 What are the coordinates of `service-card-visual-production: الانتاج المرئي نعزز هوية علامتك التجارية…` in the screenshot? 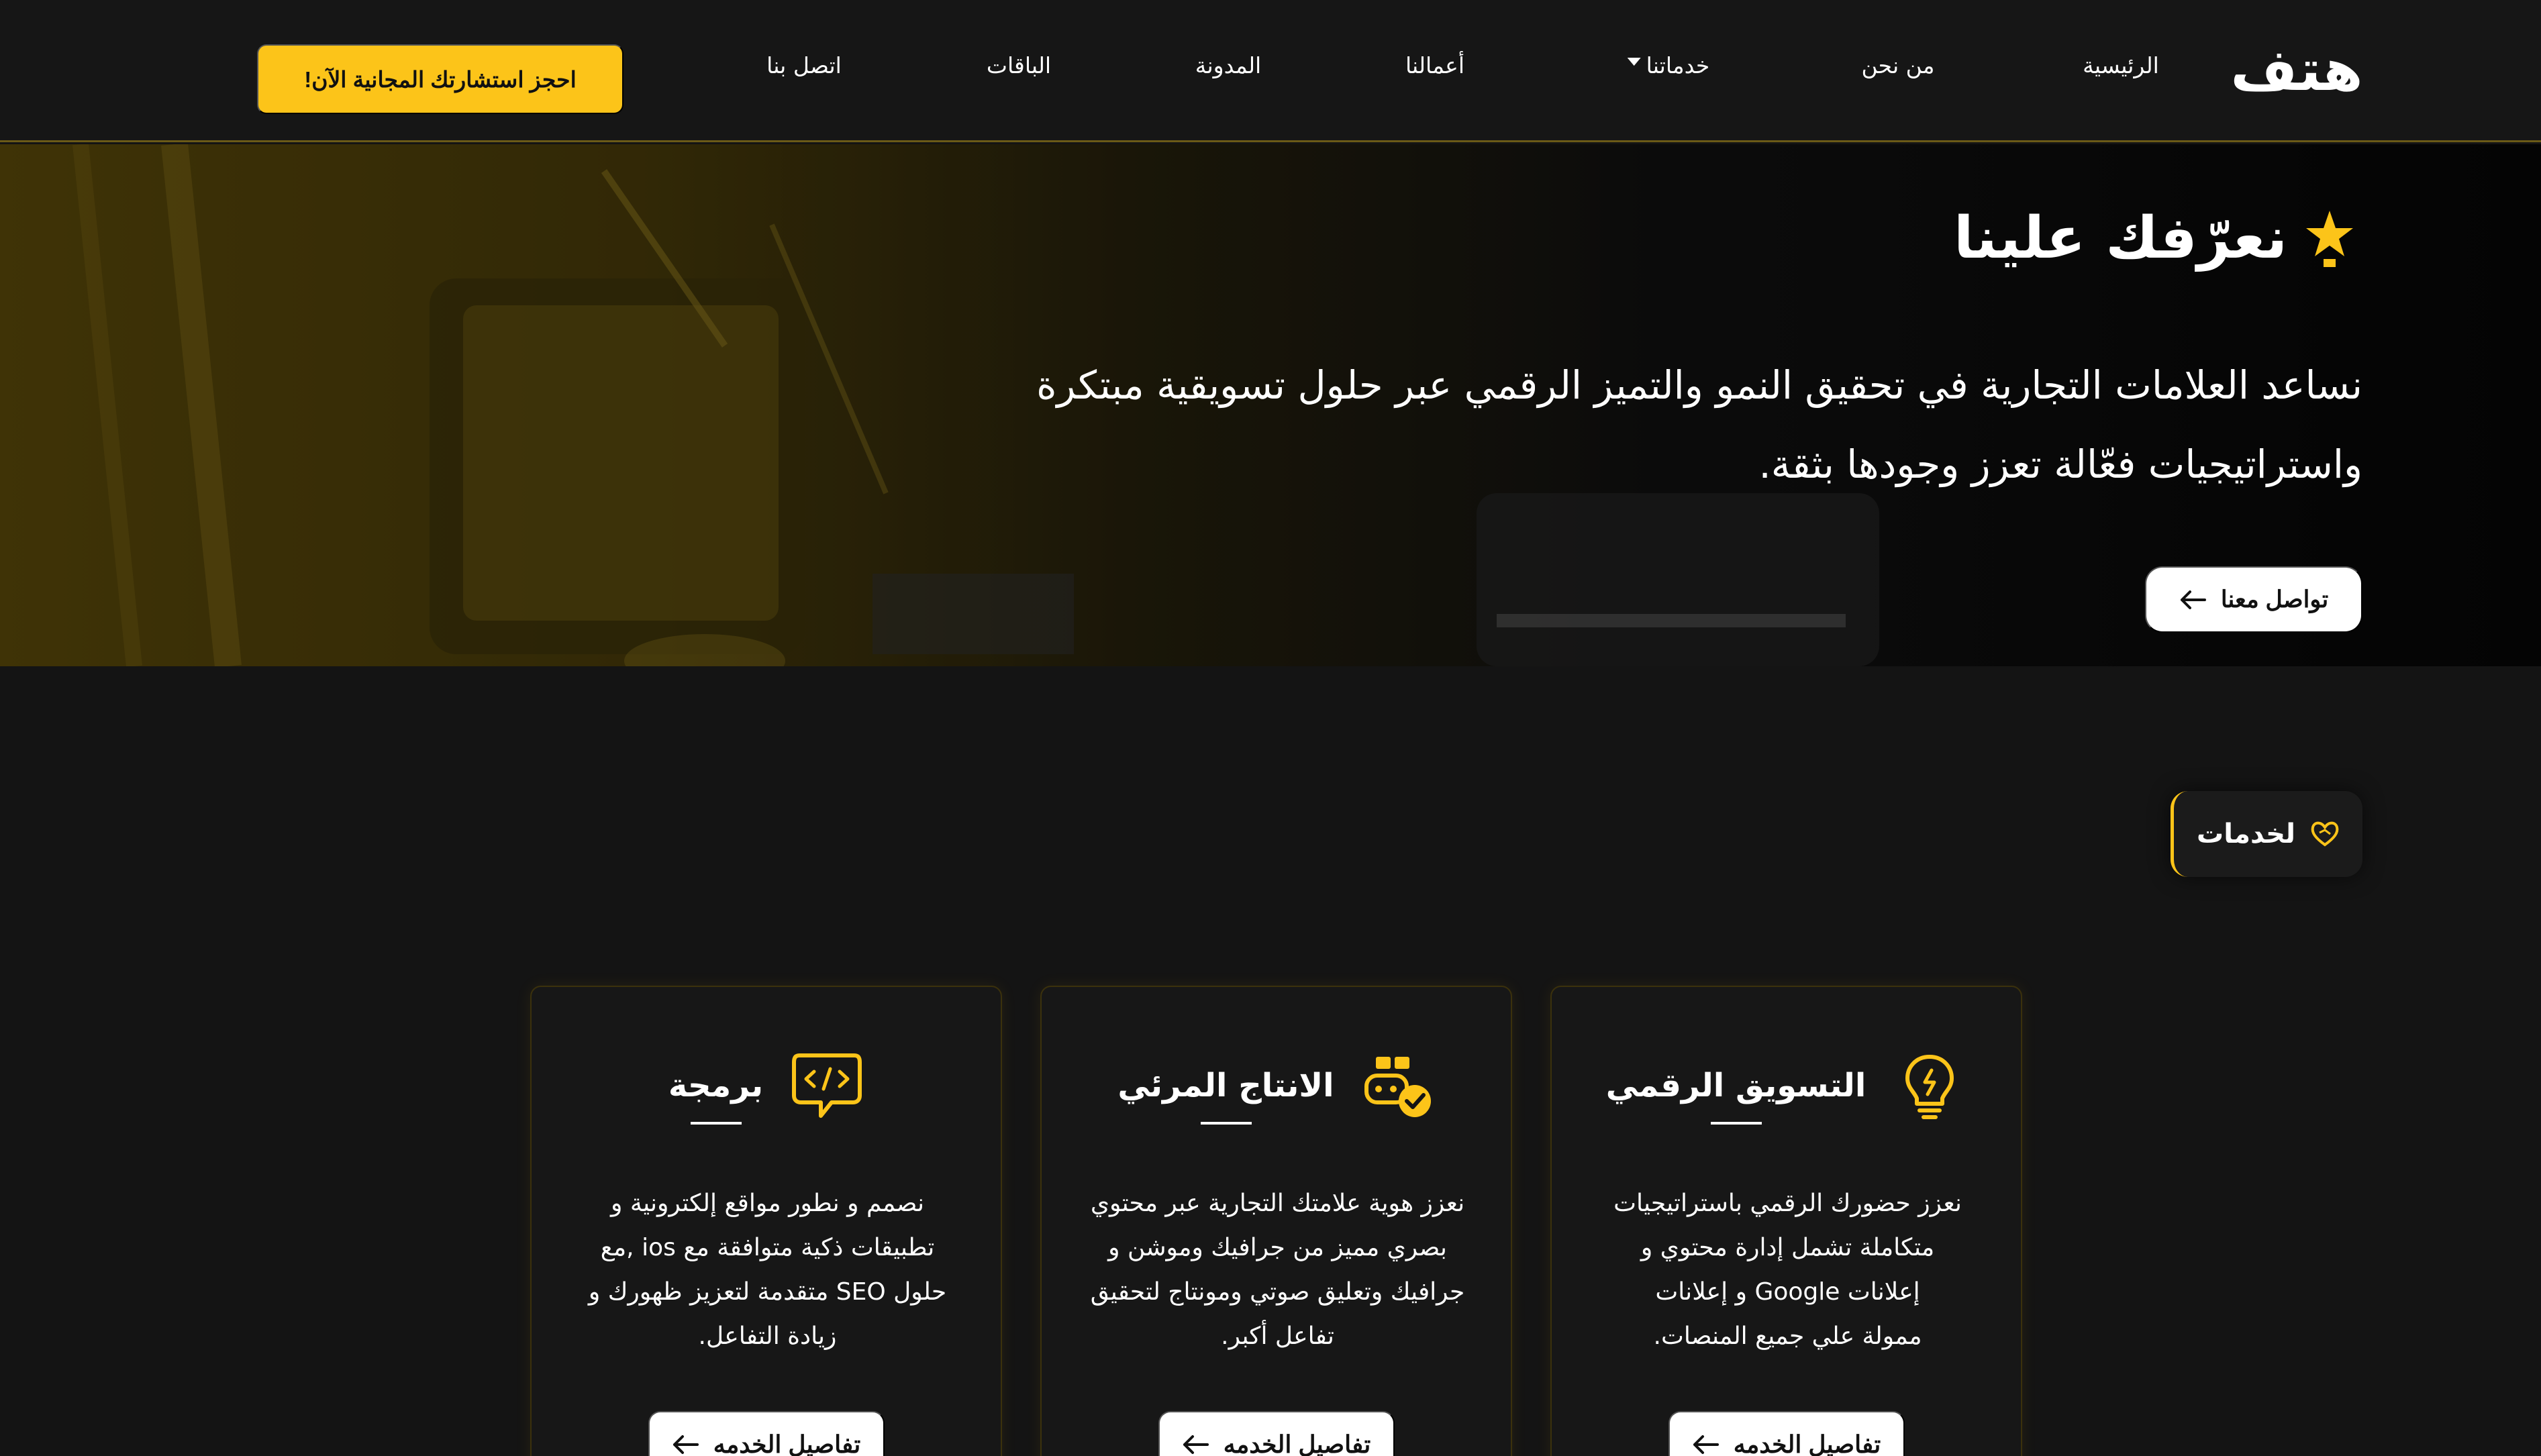 It's located at (1276, 1221).